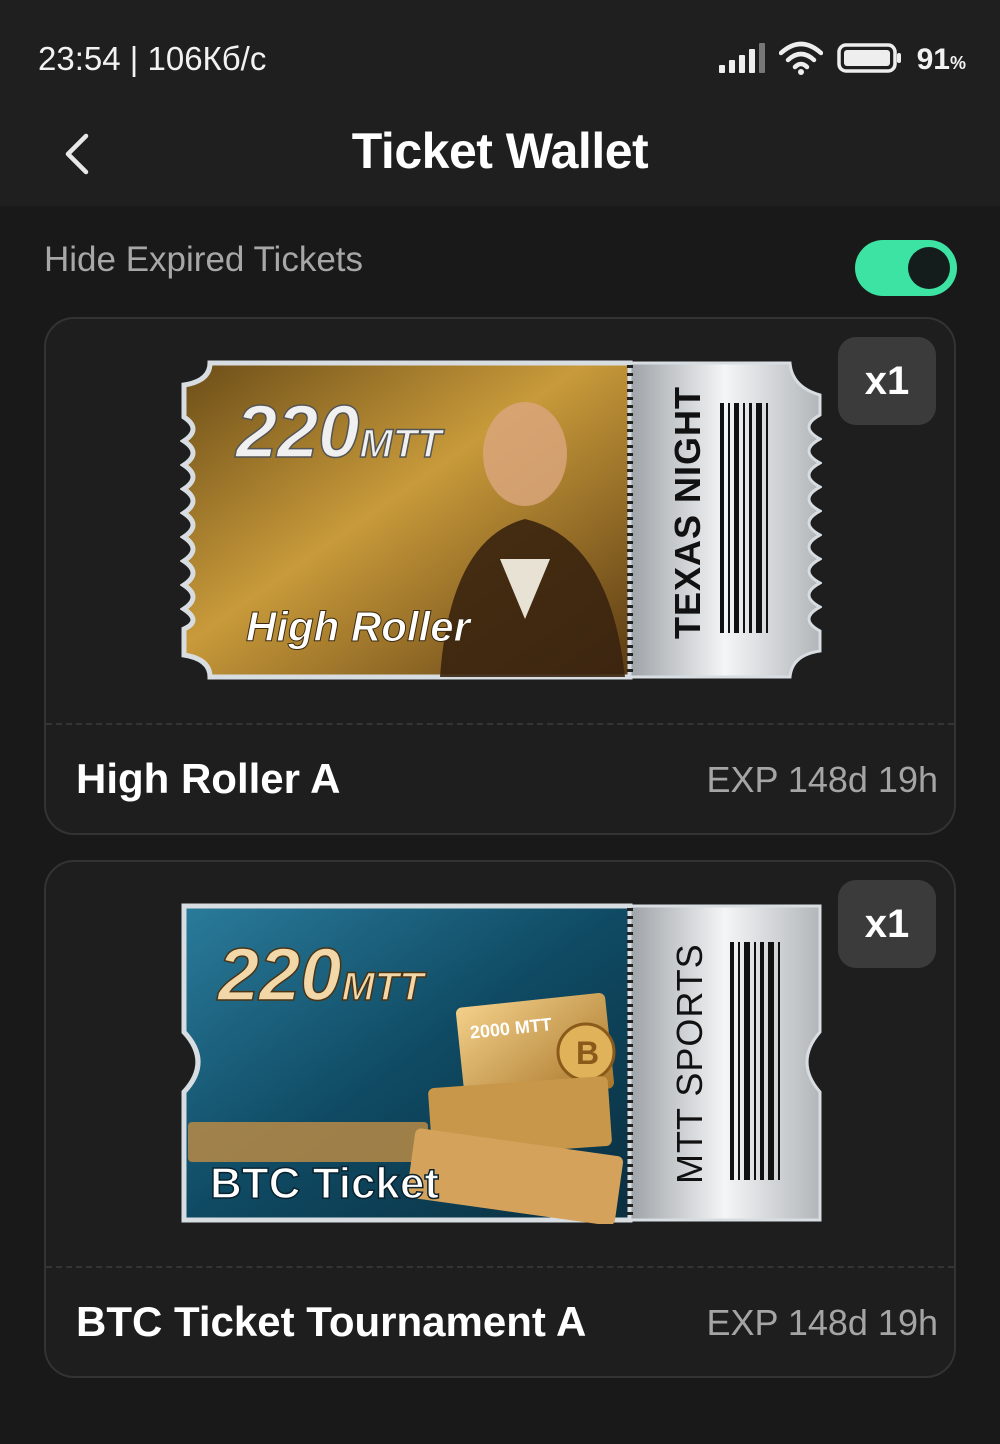 Image resolution: width=1000 pixels, height=1444 pixels. I want to click on ticket-stub-text: TEXAS NIGHT, so click(687, 512).